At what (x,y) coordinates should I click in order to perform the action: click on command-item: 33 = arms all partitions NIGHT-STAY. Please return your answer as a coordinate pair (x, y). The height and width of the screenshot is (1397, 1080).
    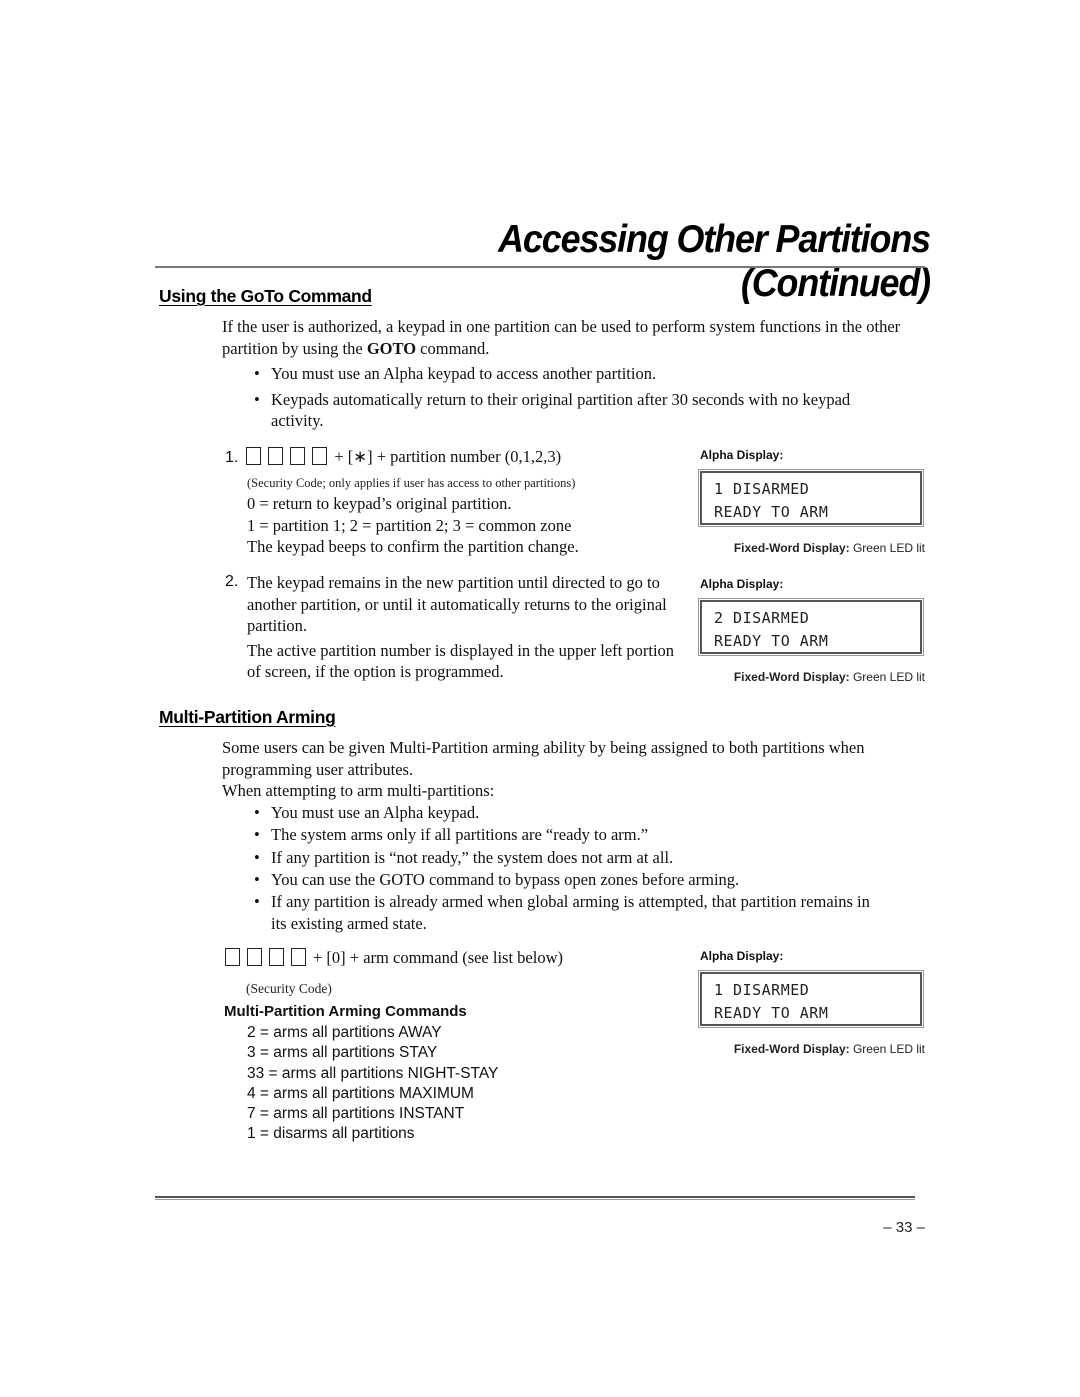
    Looking at the image, I should click on (373, 1073).